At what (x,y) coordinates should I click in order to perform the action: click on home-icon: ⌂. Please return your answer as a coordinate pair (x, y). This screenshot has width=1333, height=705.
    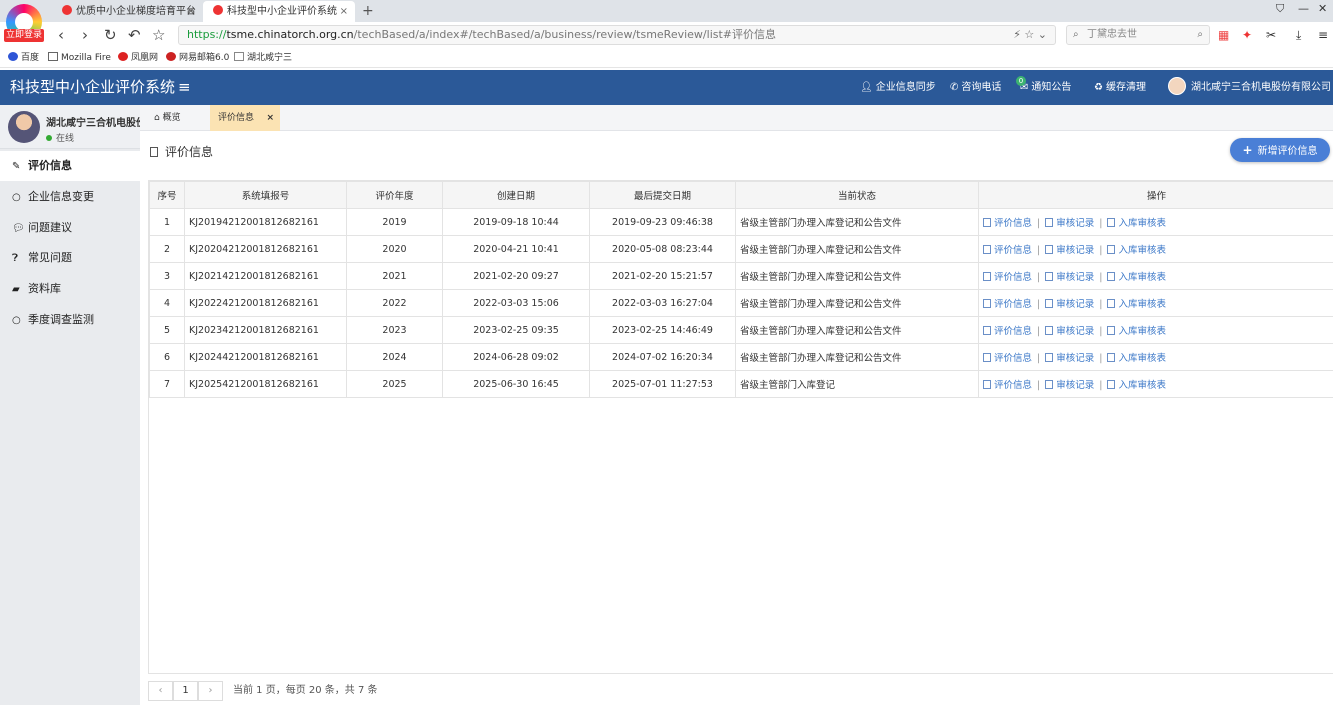
    Looking at the image, I should click on (158, 118).